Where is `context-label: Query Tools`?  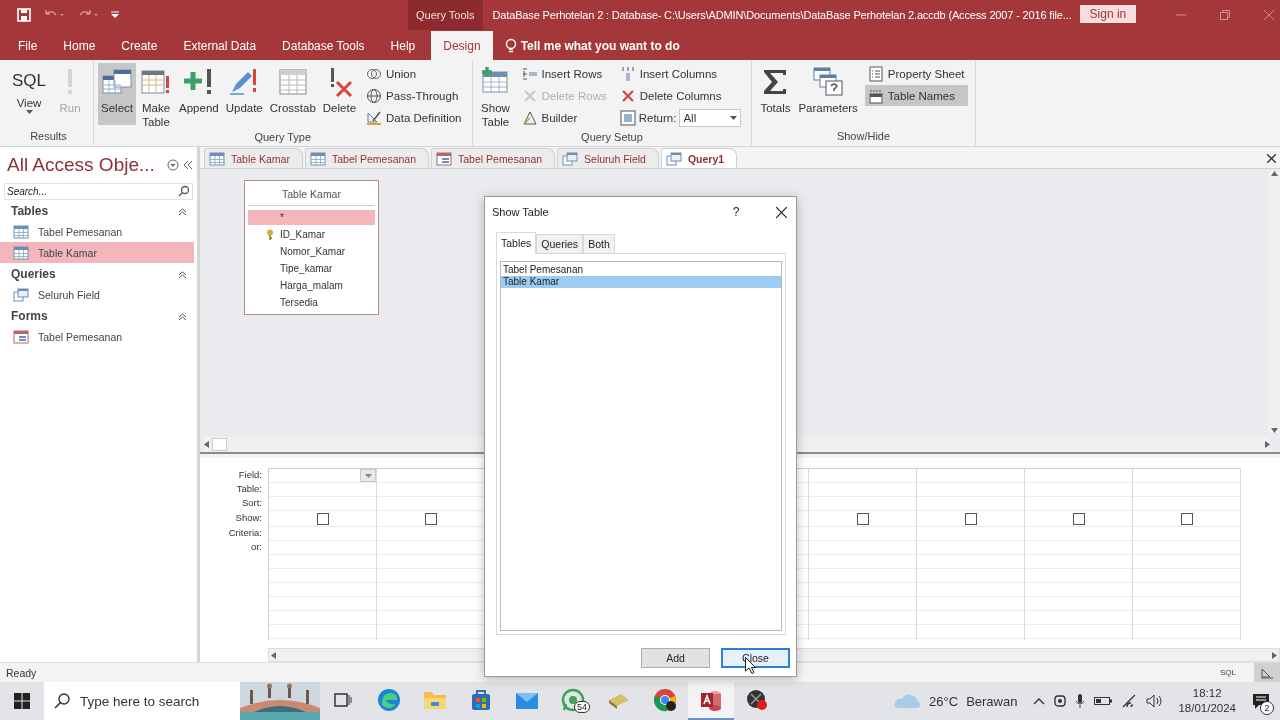
context-label: Query Tools is located at coordinates (445, 15).